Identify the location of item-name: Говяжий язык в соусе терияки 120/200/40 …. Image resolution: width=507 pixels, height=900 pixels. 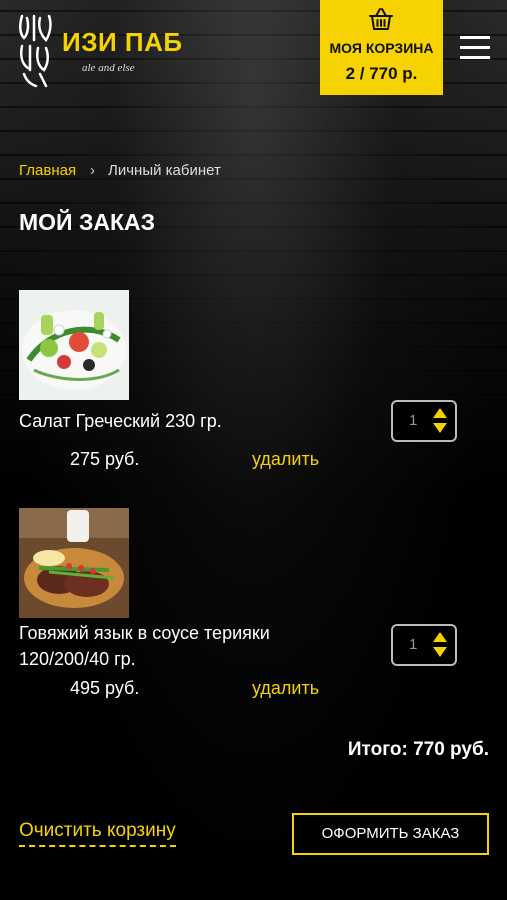
(144, 646).